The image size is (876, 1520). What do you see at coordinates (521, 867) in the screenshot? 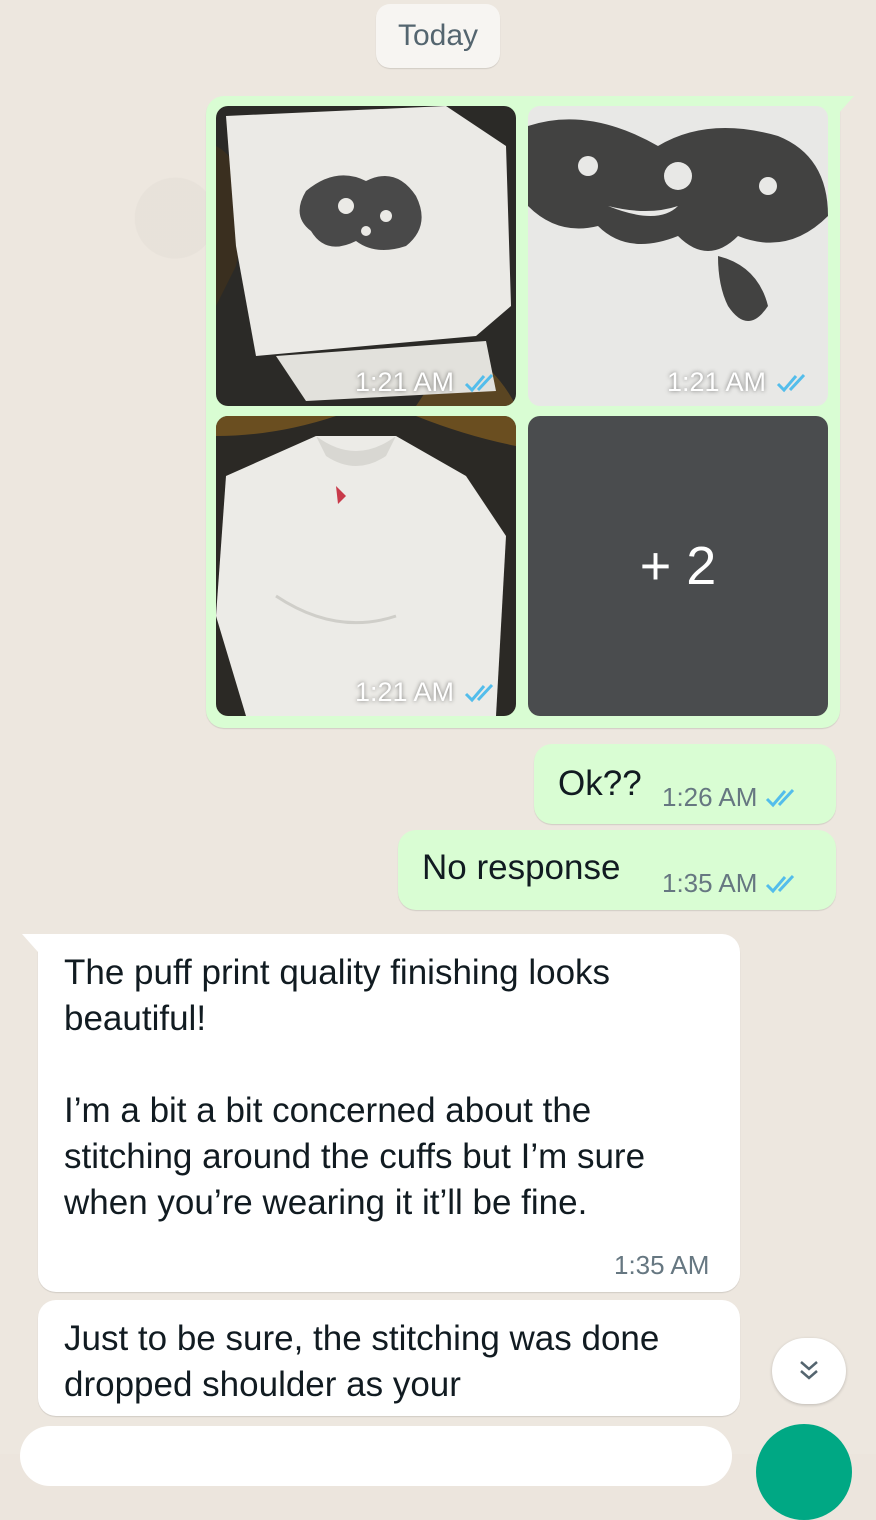
I see `message-text: No response` at bounding box center [521, 867].